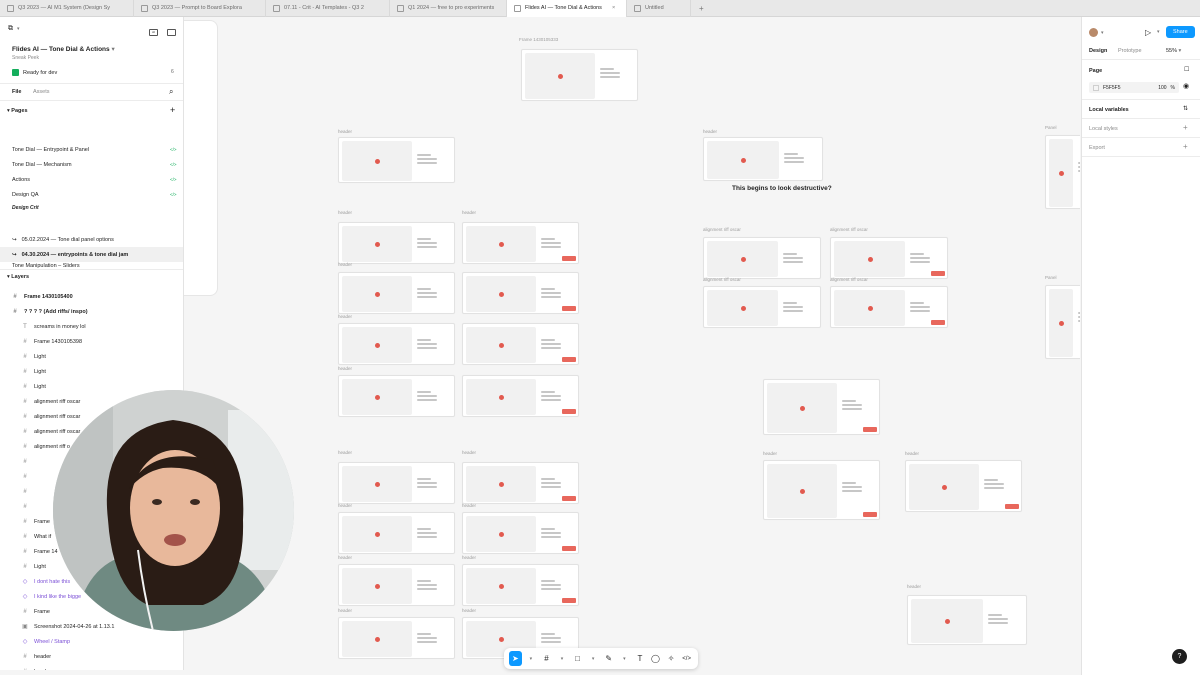  What do you see at coordinates (531, 658) in the screenshot?
I see `move-tool-menu: ▾` at bounding box center [531, 658].